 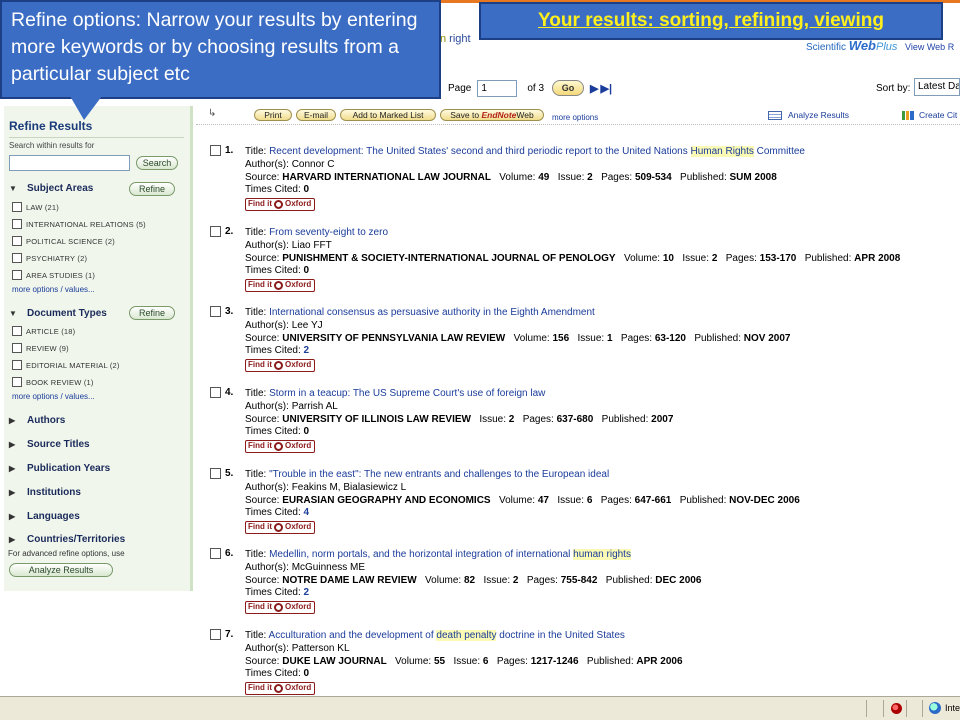 What do you see at coordinates (63, 241) in the screenshot?
I see `subject-option: POLITICAL SCIENCE (2)` at bounding box center [63, 241].